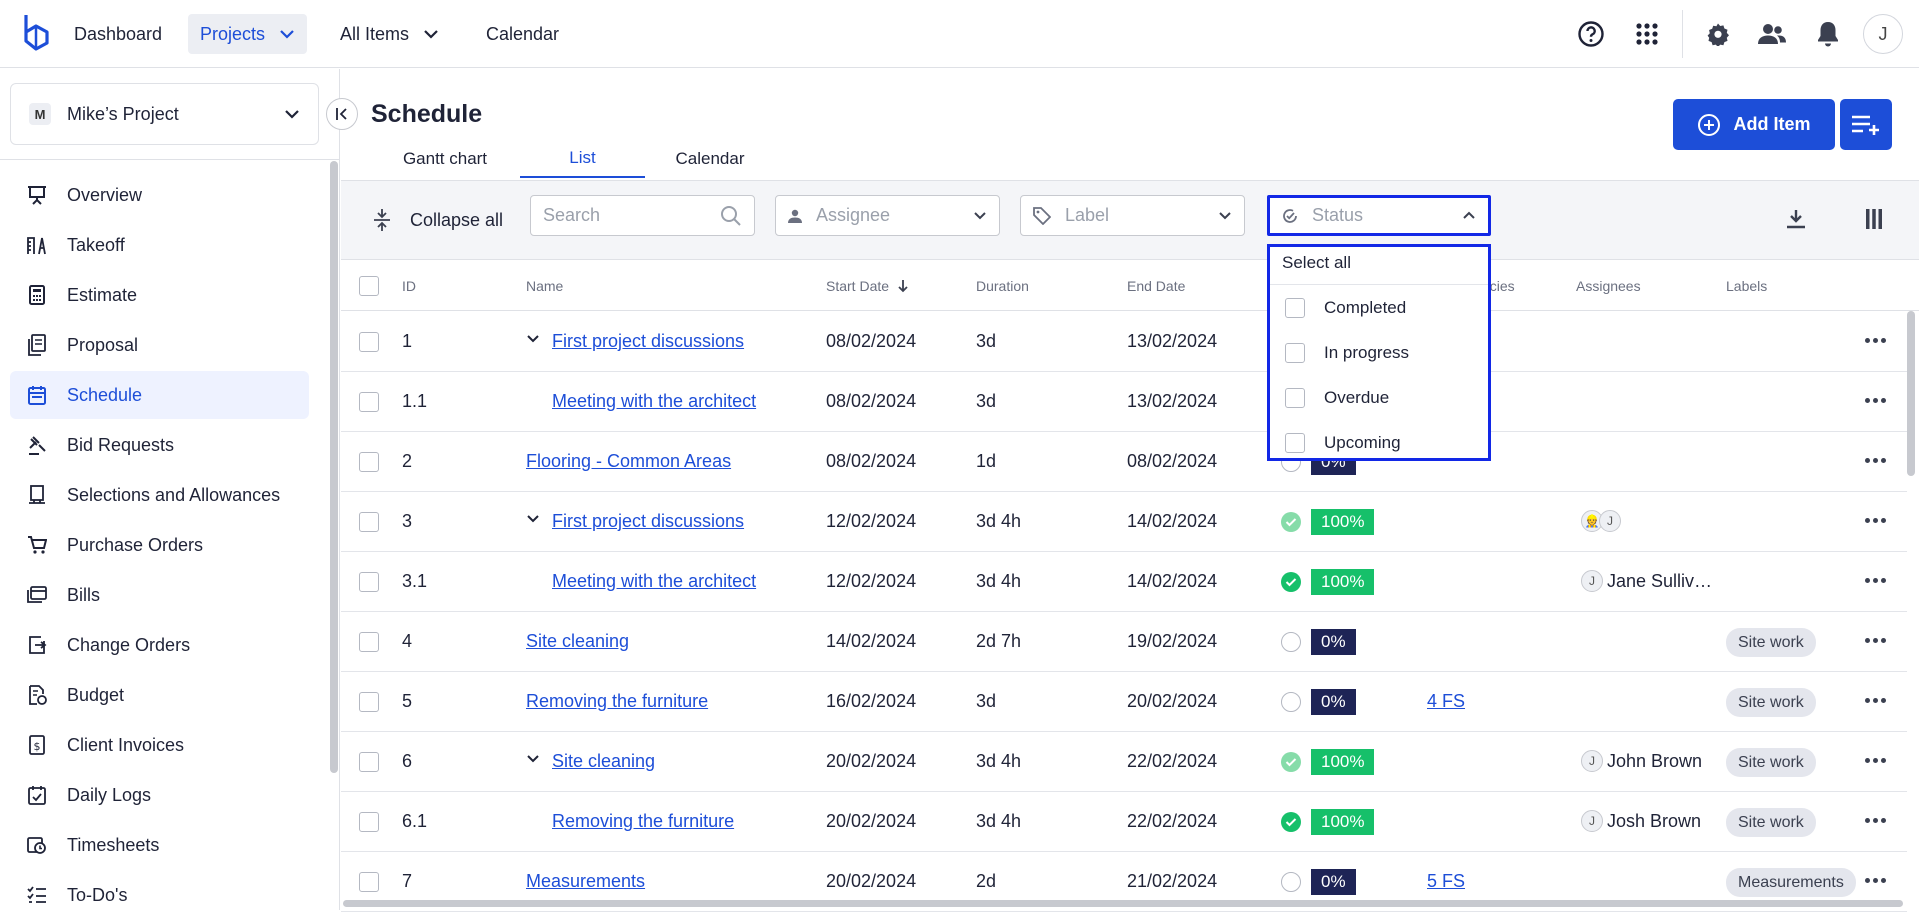 Image resolution: width=1919 pixels, height=919 pixels. I want to click on sidebar-item-budget: Budget, so click(159, 695).